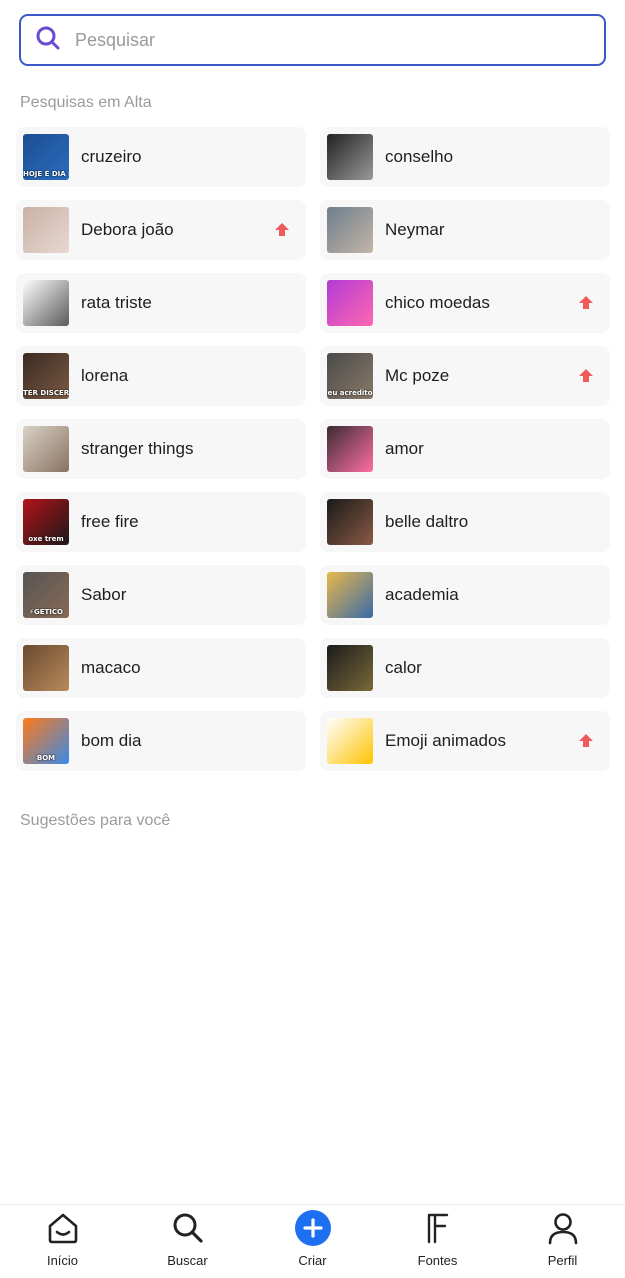 The image size is (625, 1278). I want to click on nav-item-buscar: Buscar, so click(187, 1241).